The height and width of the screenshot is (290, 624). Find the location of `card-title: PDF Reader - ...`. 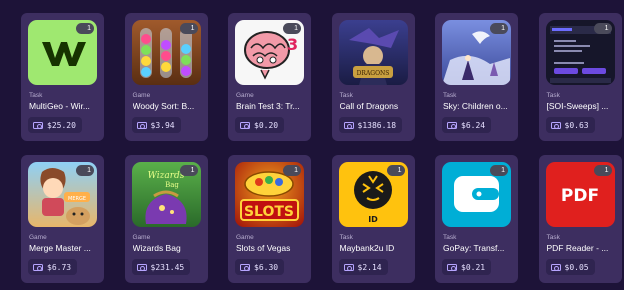

card-title: PDF Reader - ... is located at coordinates (577, 248).